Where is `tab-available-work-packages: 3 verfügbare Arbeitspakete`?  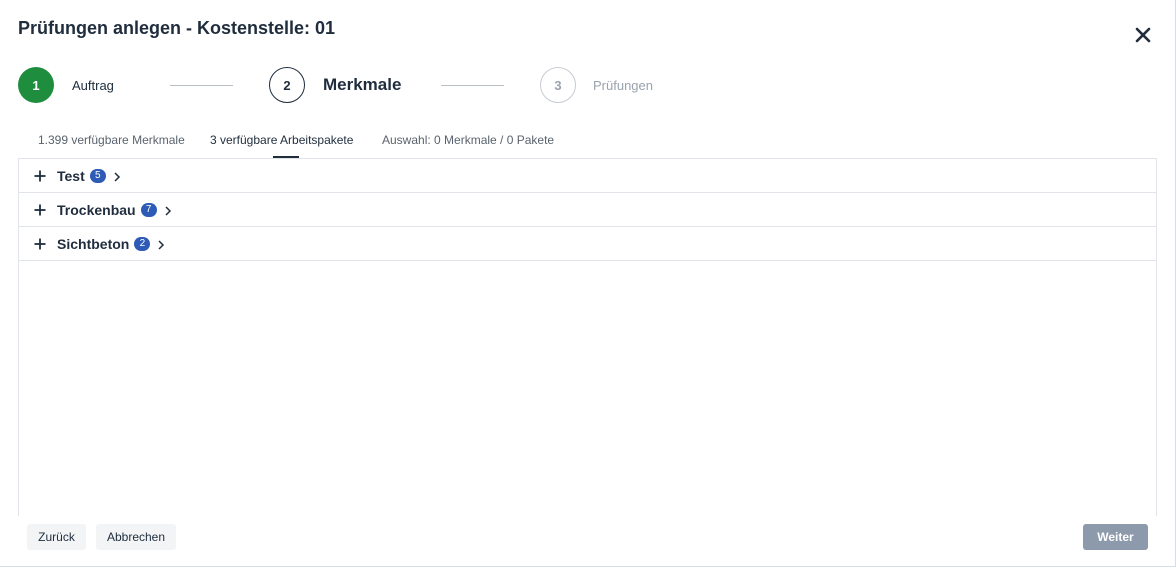 tab-available-work-packages: 3 verfügbare Arbeitspakete is located at coordinates (281, 143).